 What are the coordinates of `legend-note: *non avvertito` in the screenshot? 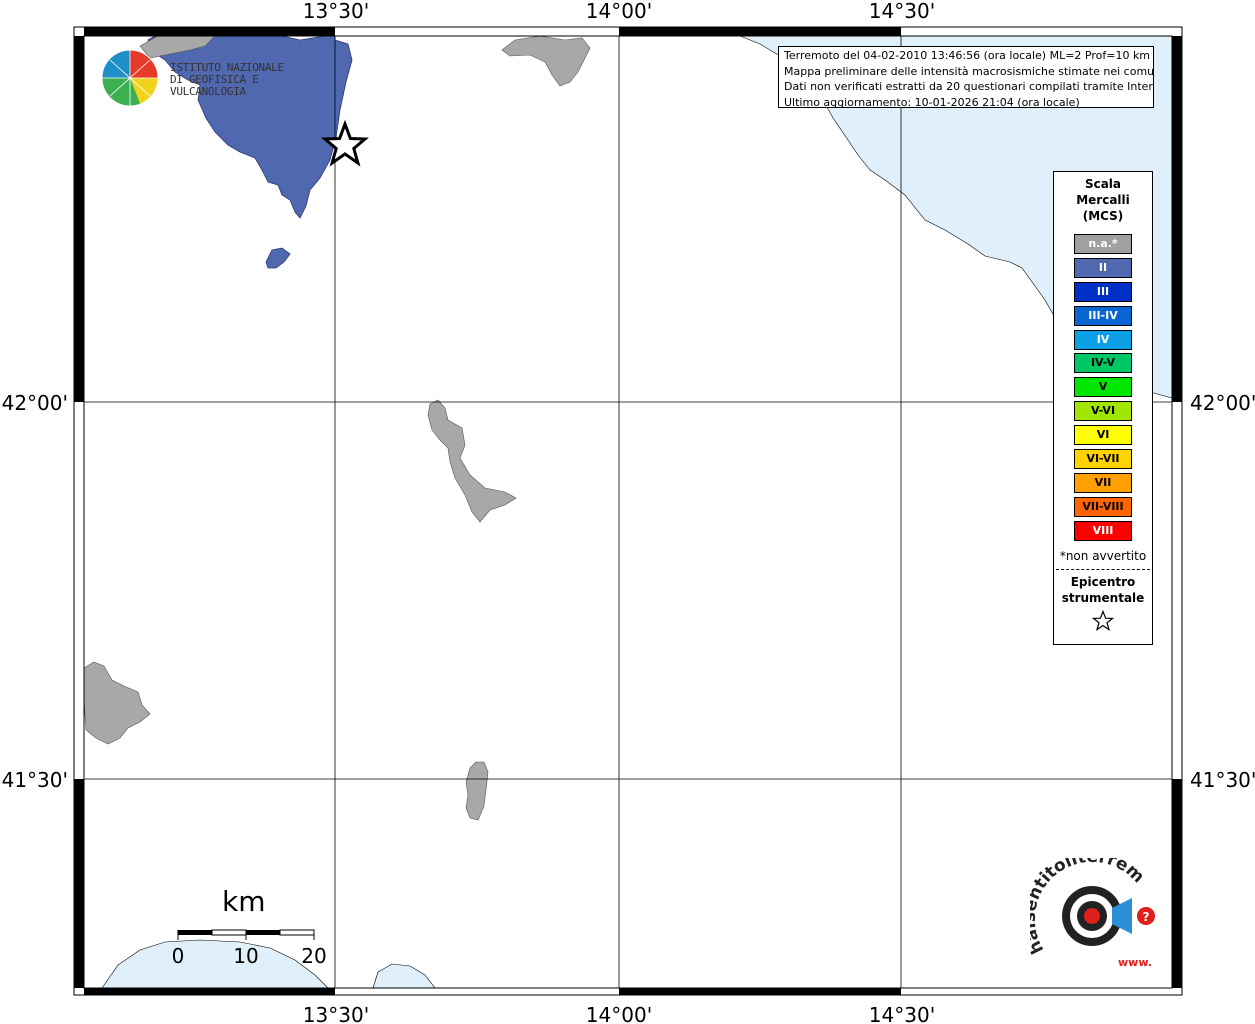 It's located at (1103, 555).